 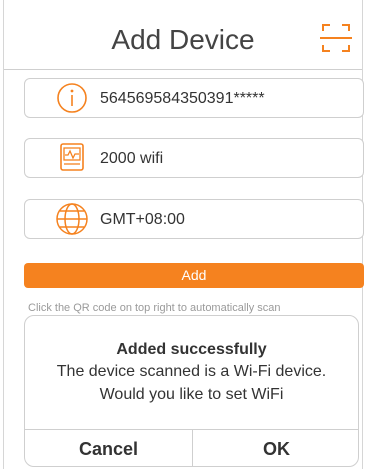 What do you see at coordinates (72, 158) in the screenshot?
I see `wifi-device-icon` at bounding box center [72, 158].